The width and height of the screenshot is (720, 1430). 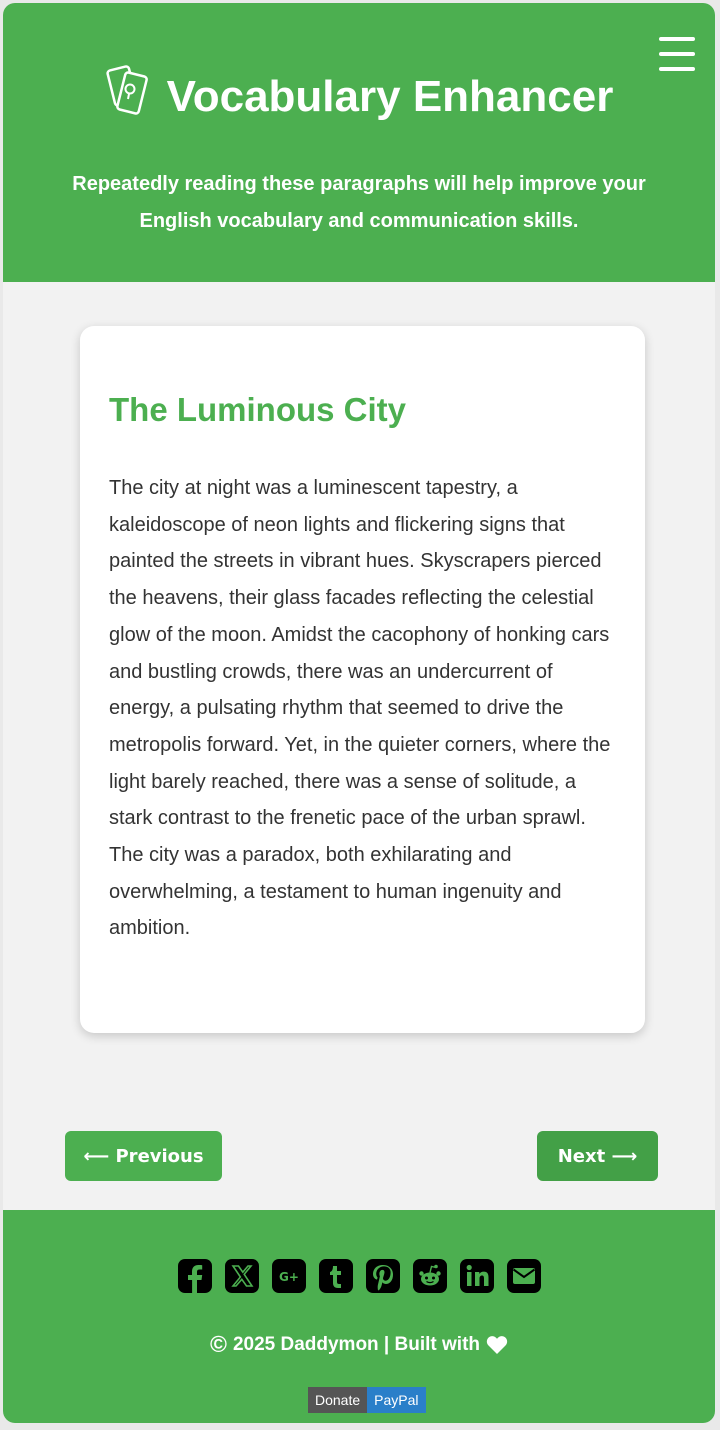 What do you see at coordinates (218, 1344) in the screenshot?
I see `copyright-icon: ©` at bounding box center [218, 1344].